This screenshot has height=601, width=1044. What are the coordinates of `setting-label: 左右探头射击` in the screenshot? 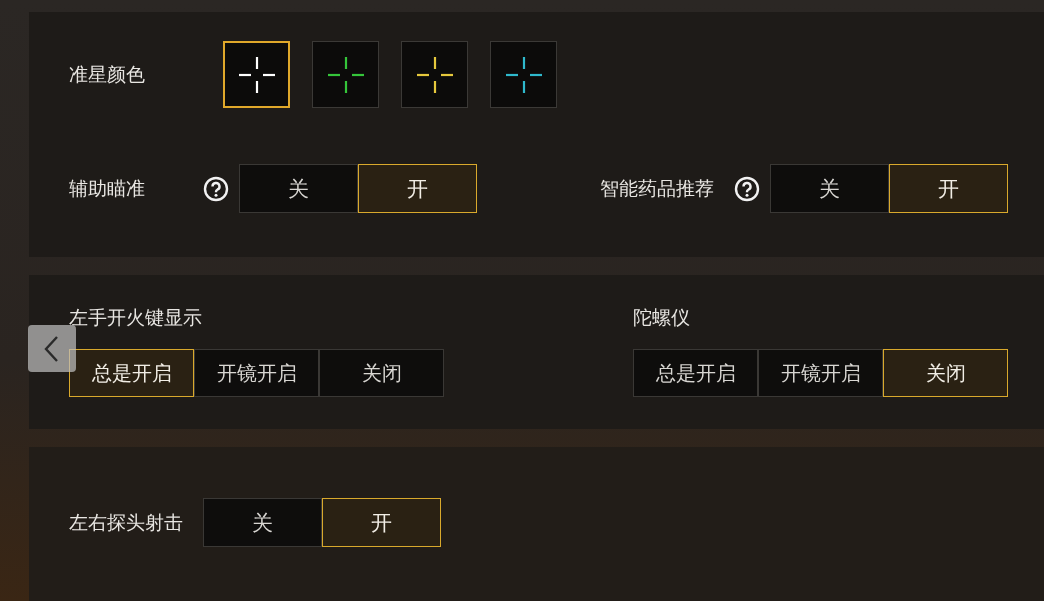 It's located at (126, 522).